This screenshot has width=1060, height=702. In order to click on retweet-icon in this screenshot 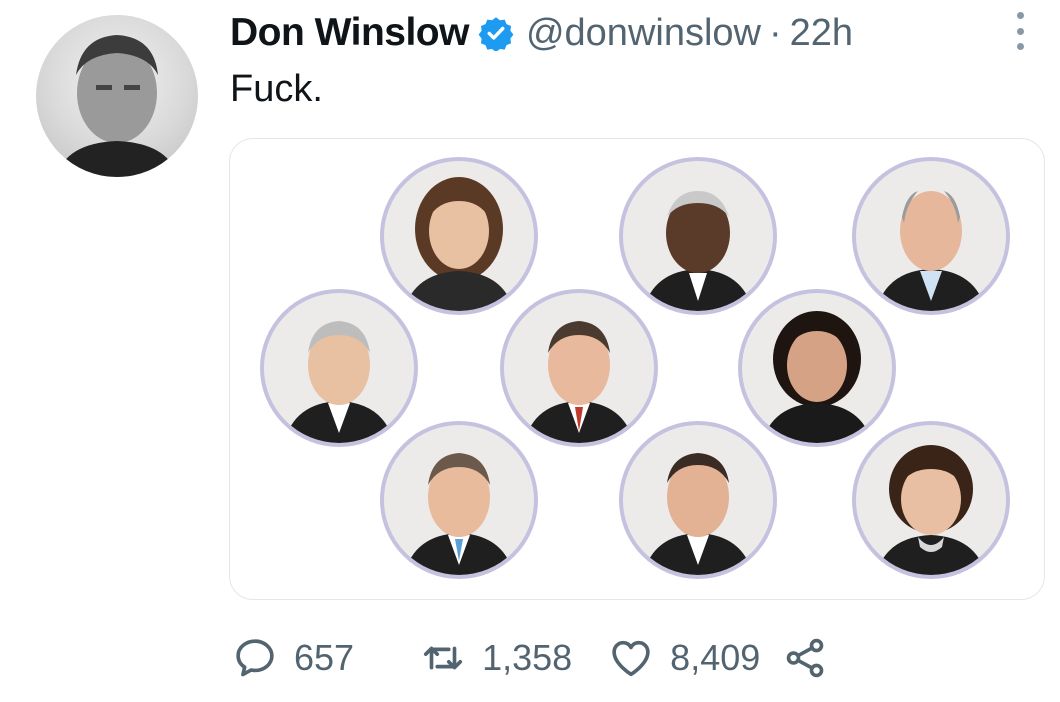, I will do `click(443, 658)`.